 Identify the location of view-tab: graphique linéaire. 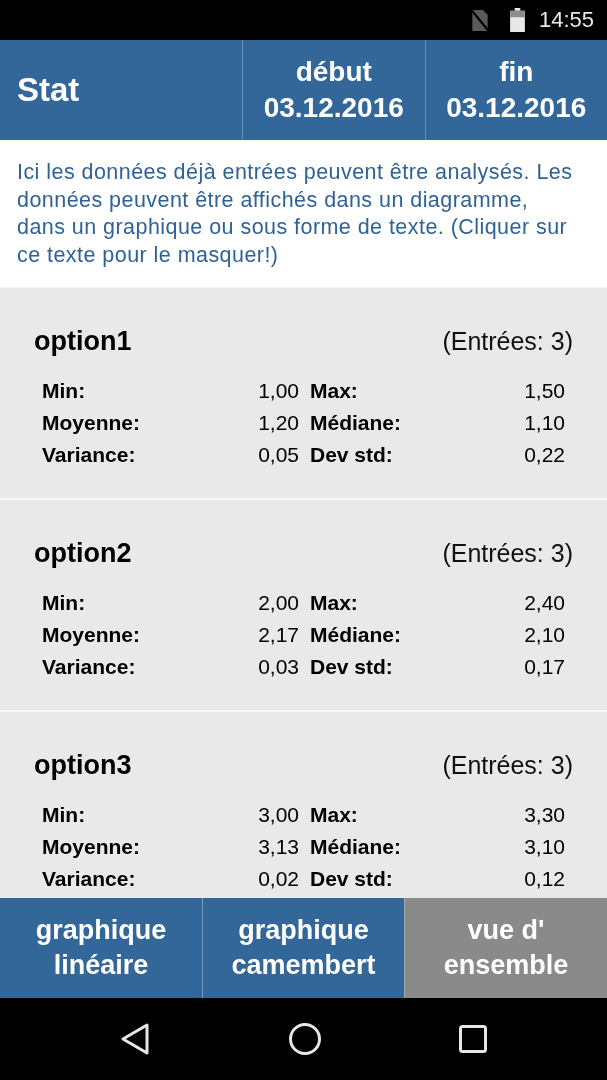
(101, 948).